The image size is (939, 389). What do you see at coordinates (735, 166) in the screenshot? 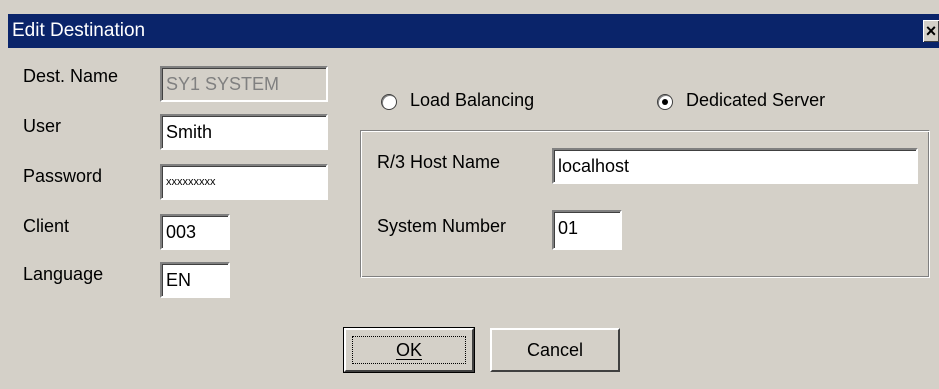
I see `host-name-field: localhost` at bounding box center [735, 166].